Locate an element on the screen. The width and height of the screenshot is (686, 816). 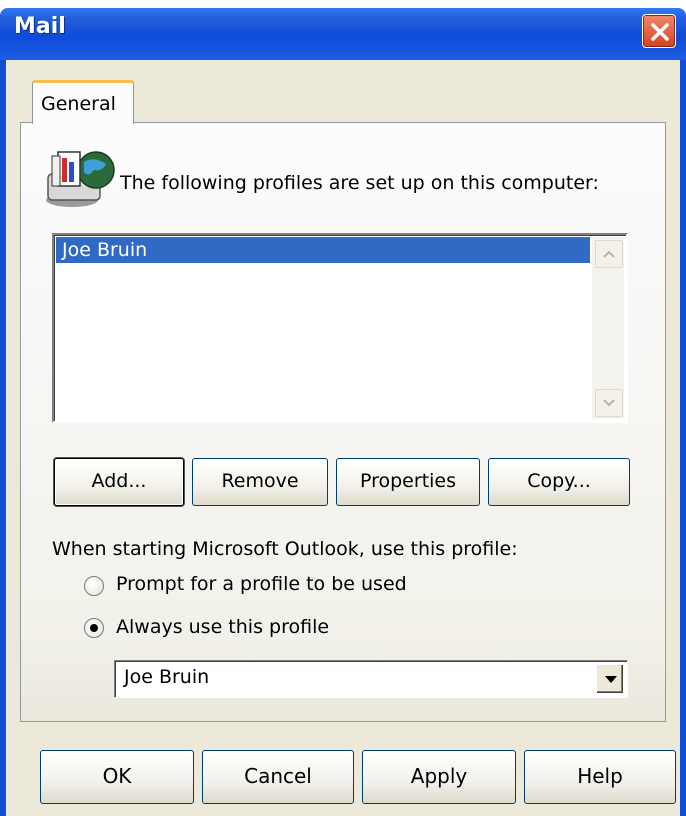
prompt-profile-label: Prompt for a profile to be used is located at coordinates (261, 584).